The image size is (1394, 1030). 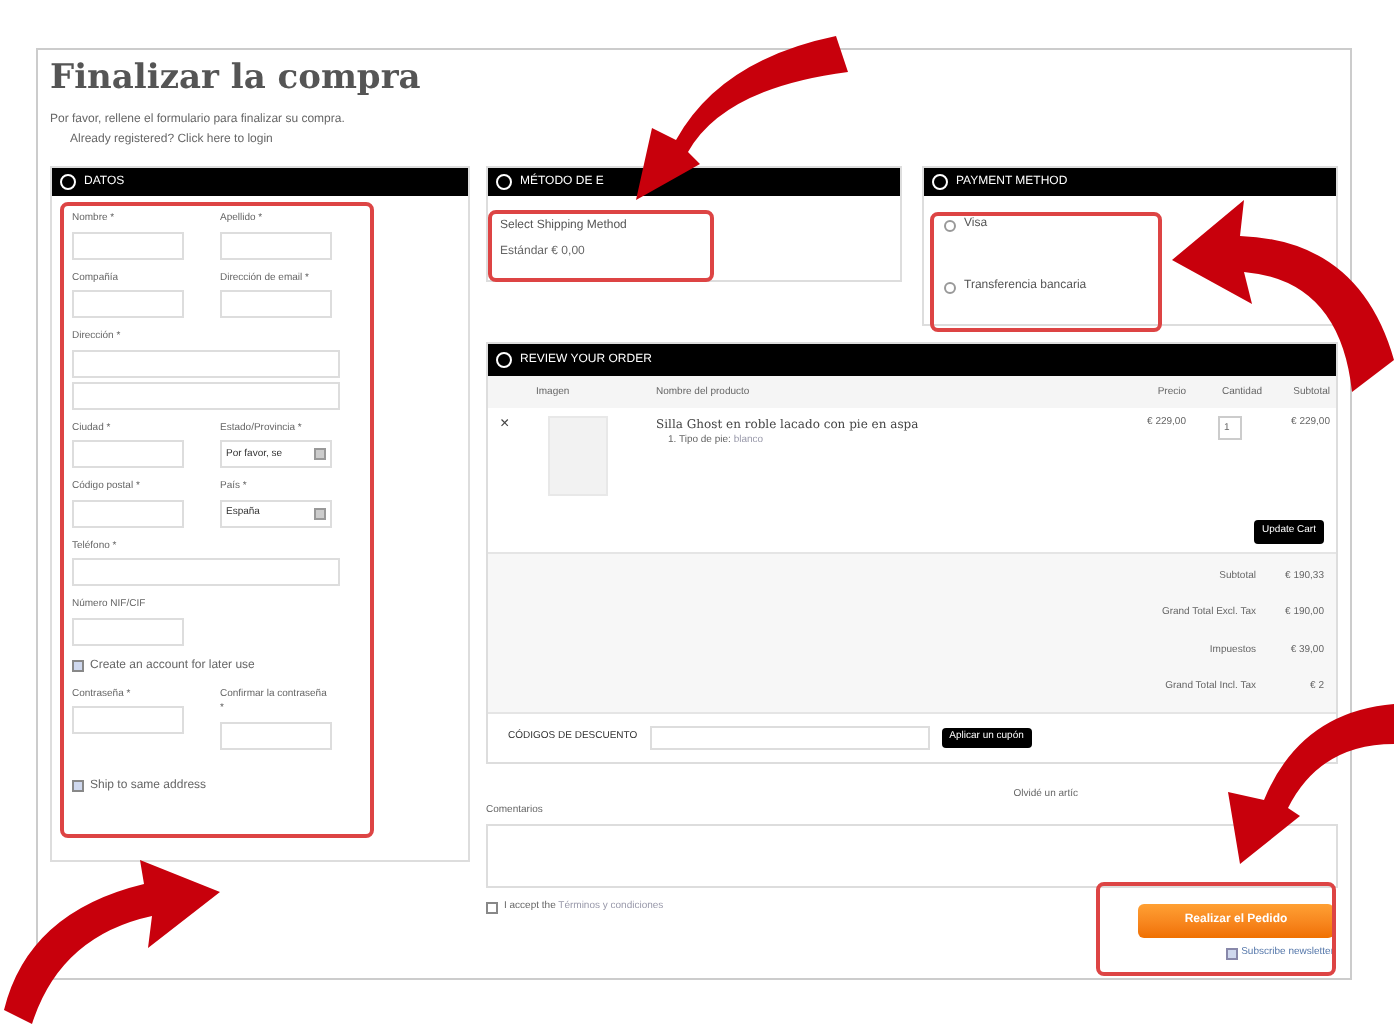 What do you see at coordinates (236, 79) in the screenshot?
I see `page-title: Finalizar la compra` at bounding box center [236, 79].